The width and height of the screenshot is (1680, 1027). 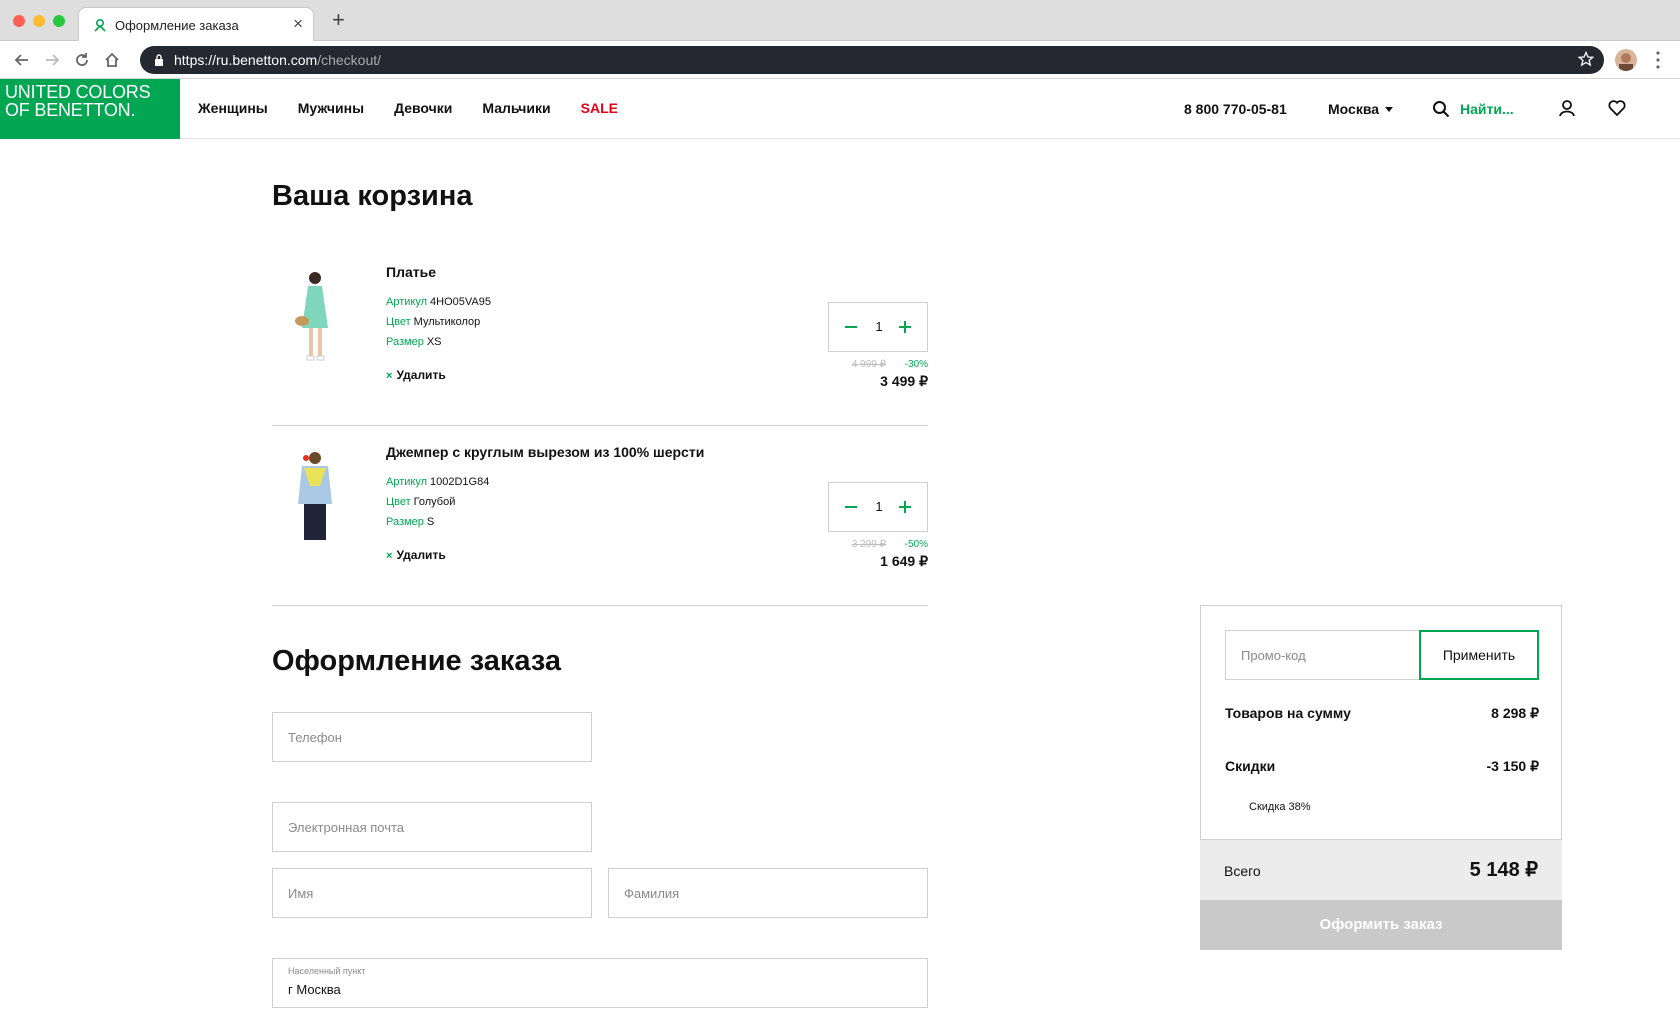 I want to click on first-name-field: Имя, so click(x=432, y=893).